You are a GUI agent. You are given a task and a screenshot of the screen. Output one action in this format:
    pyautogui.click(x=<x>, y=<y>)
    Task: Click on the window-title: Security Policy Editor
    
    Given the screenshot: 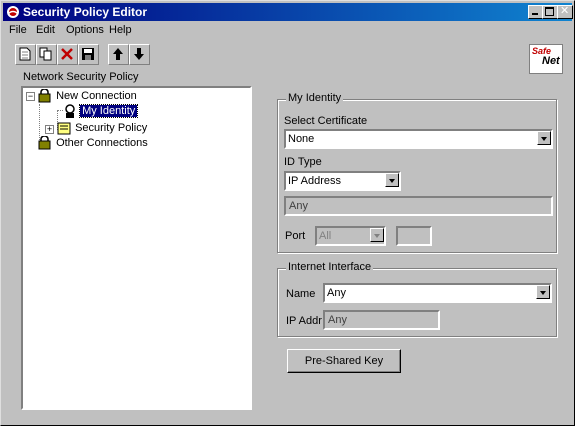 What is the action you would take?
    pyautogui.click(x=85, y=12)
    